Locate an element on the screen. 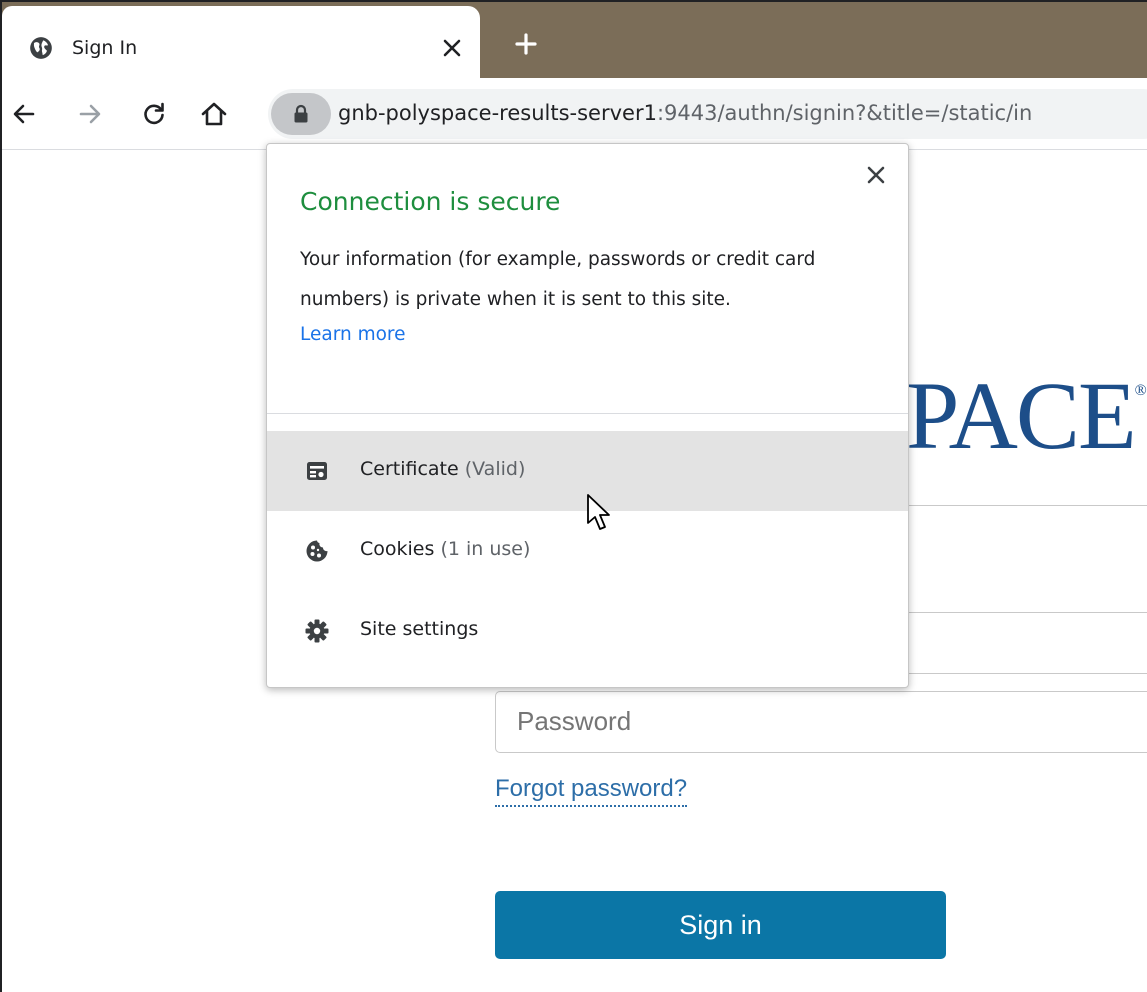  certificate-icon is located at coordinates (317, 471).